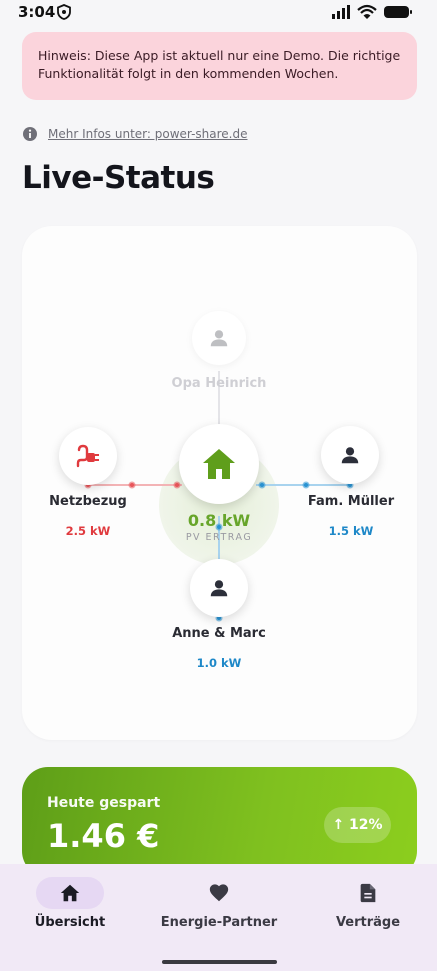  I want to click on node-label-fam-mueller: Fam. Müller, so click(351, 501).